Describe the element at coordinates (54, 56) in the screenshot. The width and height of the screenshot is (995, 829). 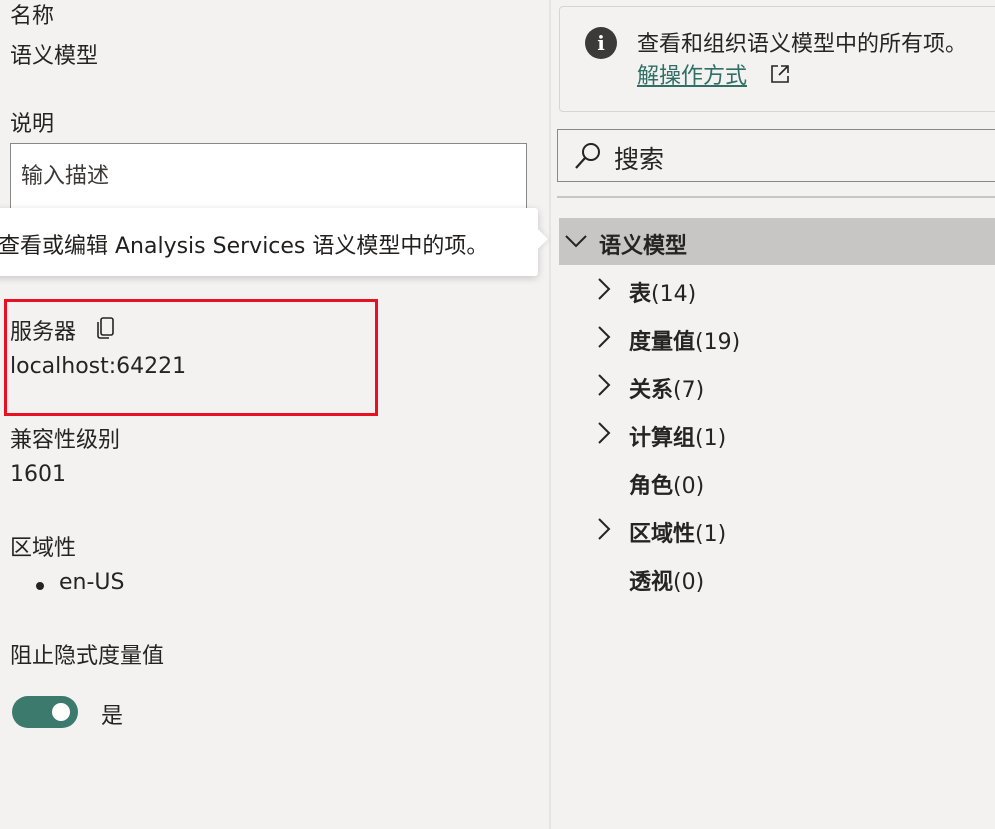
I see `name-value: 语义模型` at that location.